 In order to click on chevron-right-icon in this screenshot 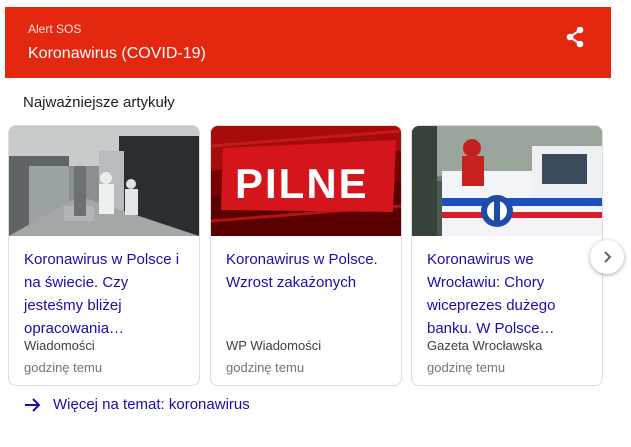, I will do `click(608, 257)`.